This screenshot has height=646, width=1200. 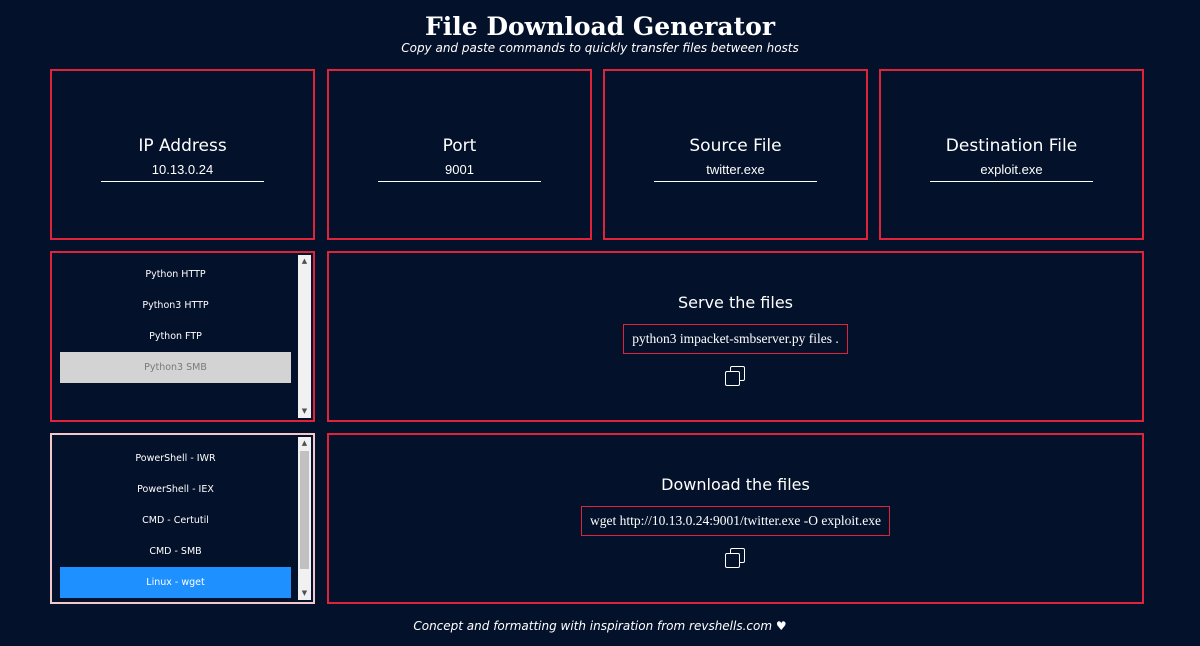 What do you see at coordinates (175, 489) in the screenshot?
I see `client-option-powershell-iex: PowerShell - IEX` at bounding box center [175, 489].